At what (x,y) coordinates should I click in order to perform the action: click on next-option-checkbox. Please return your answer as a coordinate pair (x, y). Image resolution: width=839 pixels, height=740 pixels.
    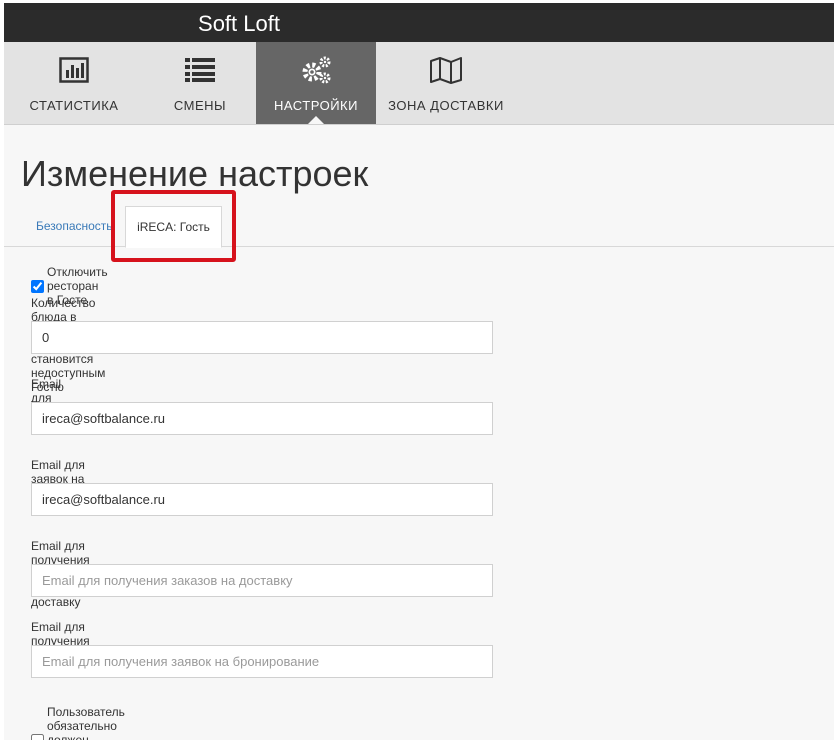
    Looking at the image, I should click on (37, 737).